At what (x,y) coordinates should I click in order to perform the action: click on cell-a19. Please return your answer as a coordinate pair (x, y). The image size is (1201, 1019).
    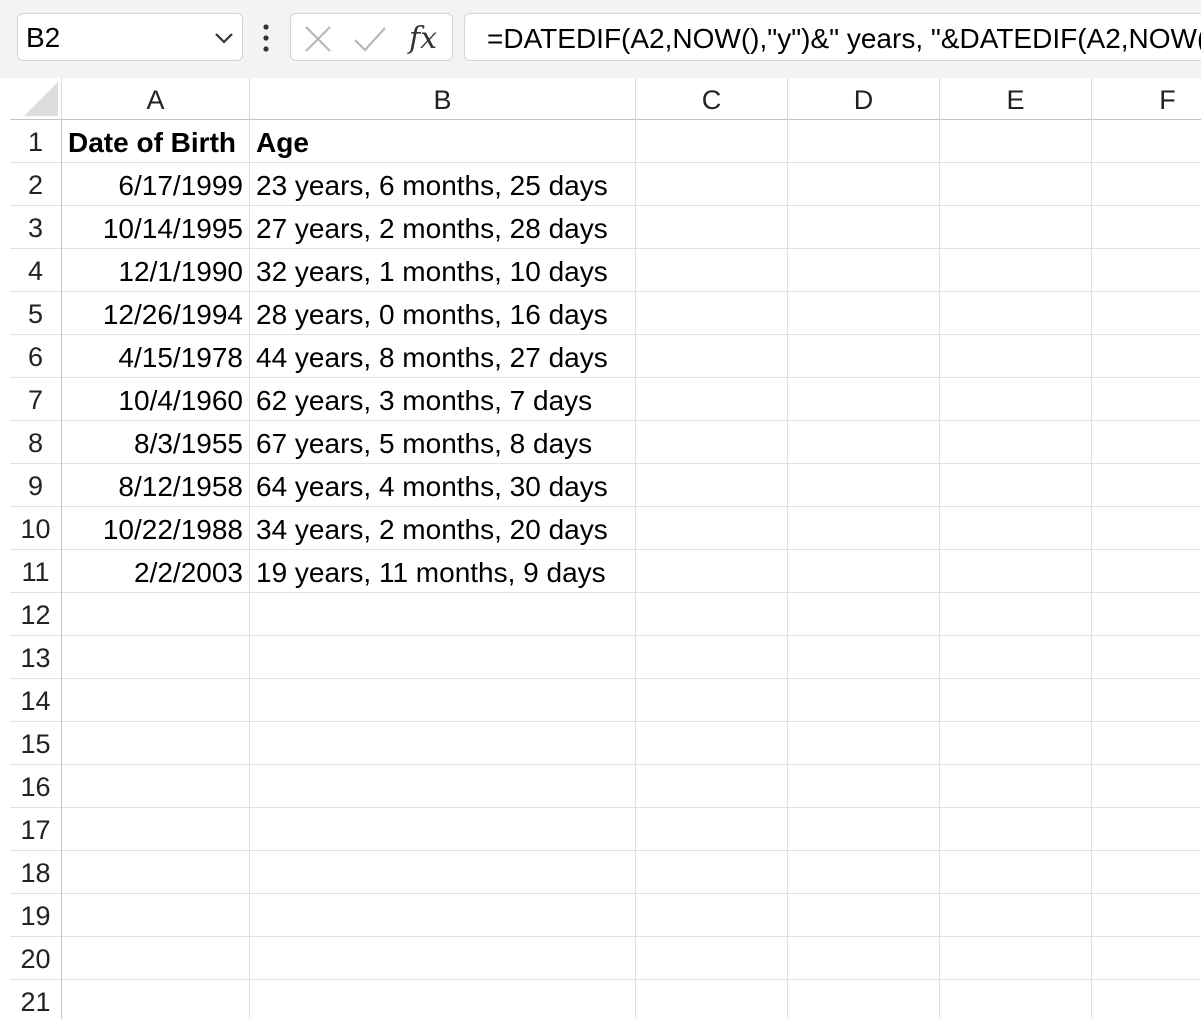
    Looking at the image, I should click on (156, 915).